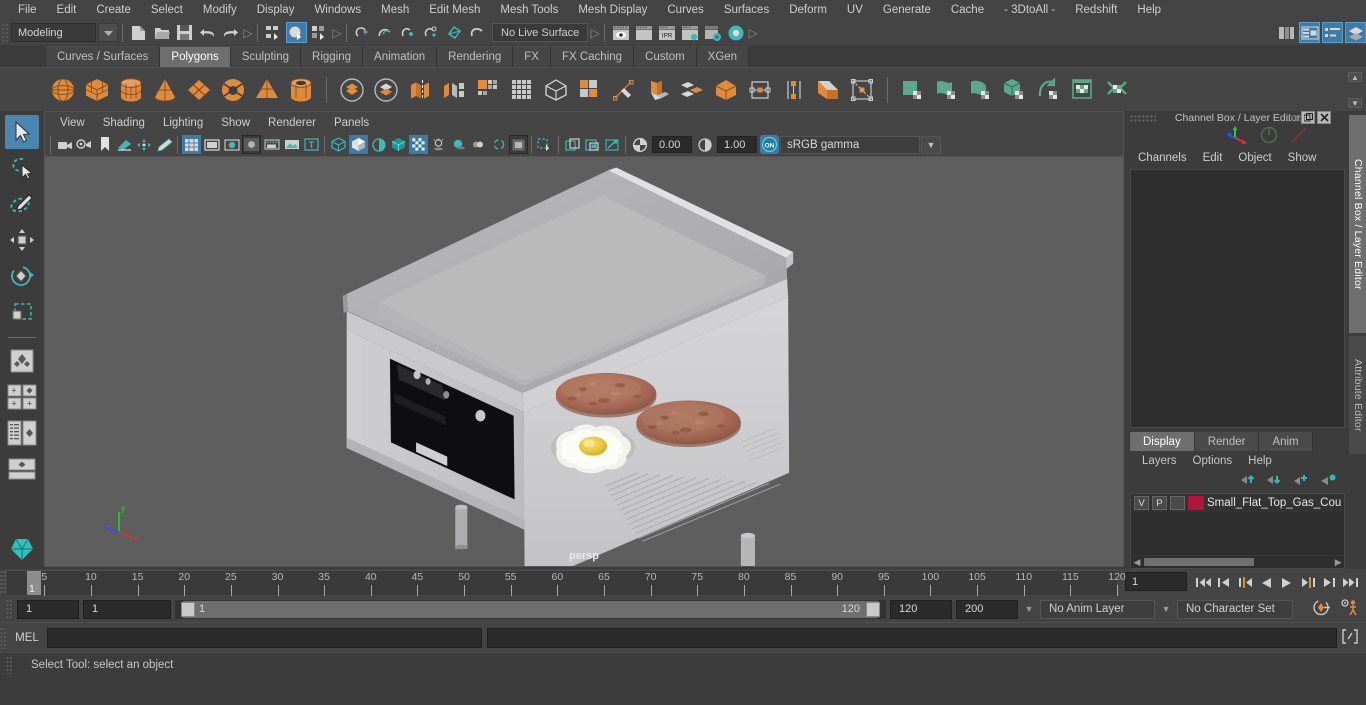  Describe the element at coordinates (1238, 503) in the screenshot. I see `layer-row: V P Small_Flat_Top_Gas_Cou` at that location.